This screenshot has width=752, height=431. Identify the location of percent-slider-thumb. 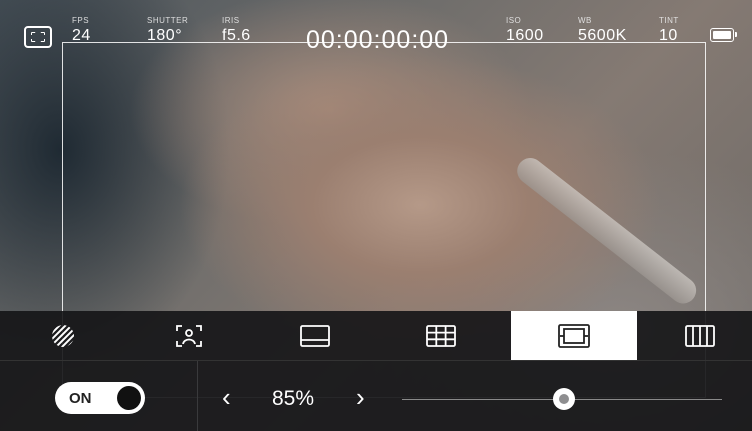
(563, 399).